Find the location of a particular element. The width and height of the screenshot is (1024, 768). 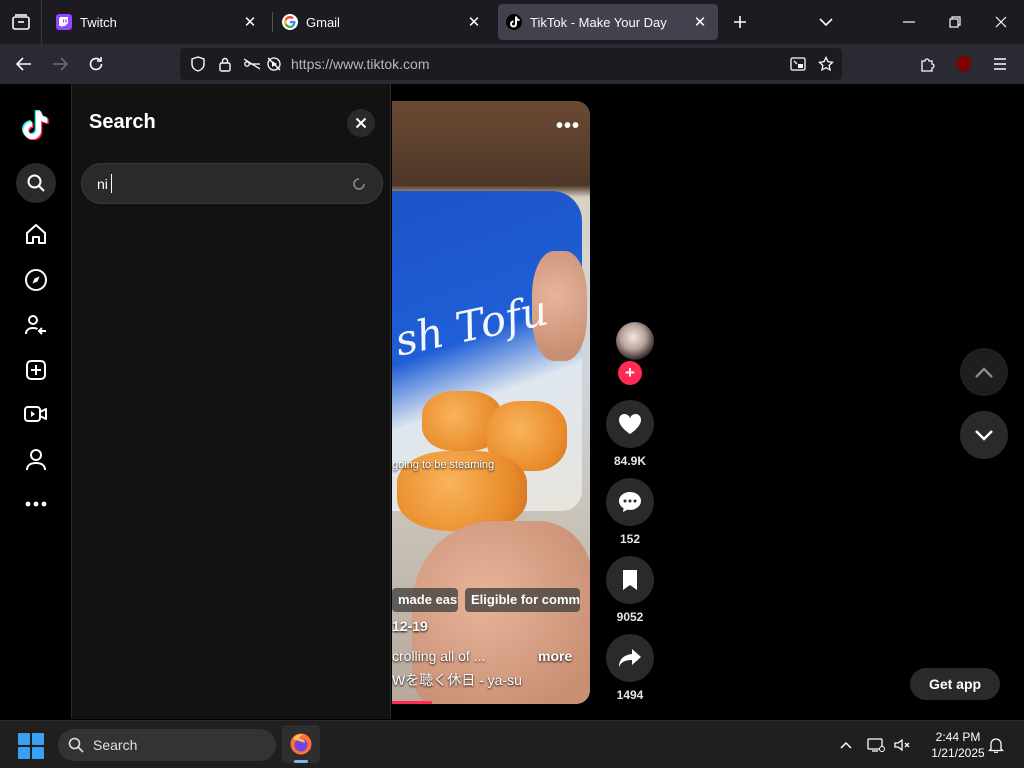

text-cursor is located at coordinates (111, 183).